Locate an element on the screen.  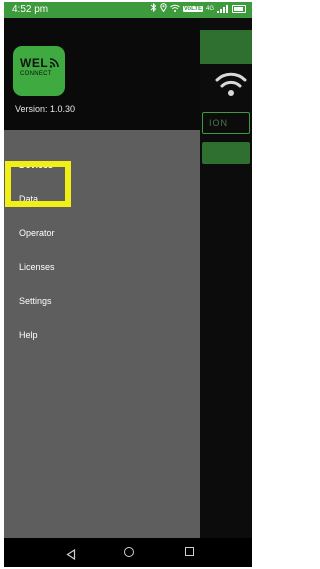
logo-text-wel: WEL is located at coordinates (34, 63).